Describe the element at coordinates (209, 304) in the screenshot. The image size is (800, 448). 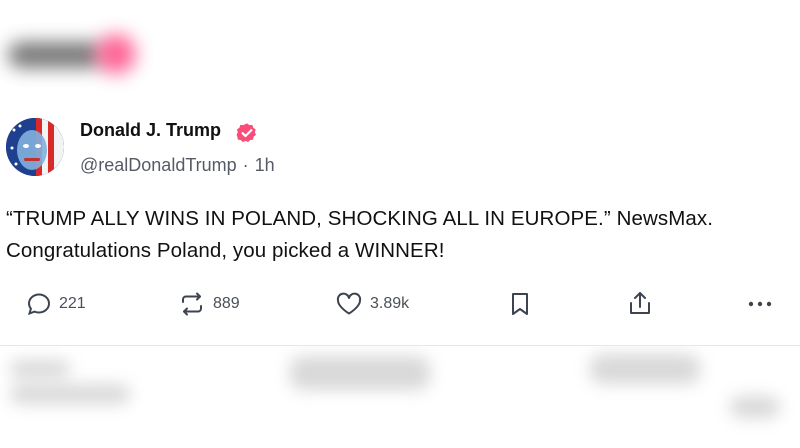
I see `repost-button: 889` at that location.